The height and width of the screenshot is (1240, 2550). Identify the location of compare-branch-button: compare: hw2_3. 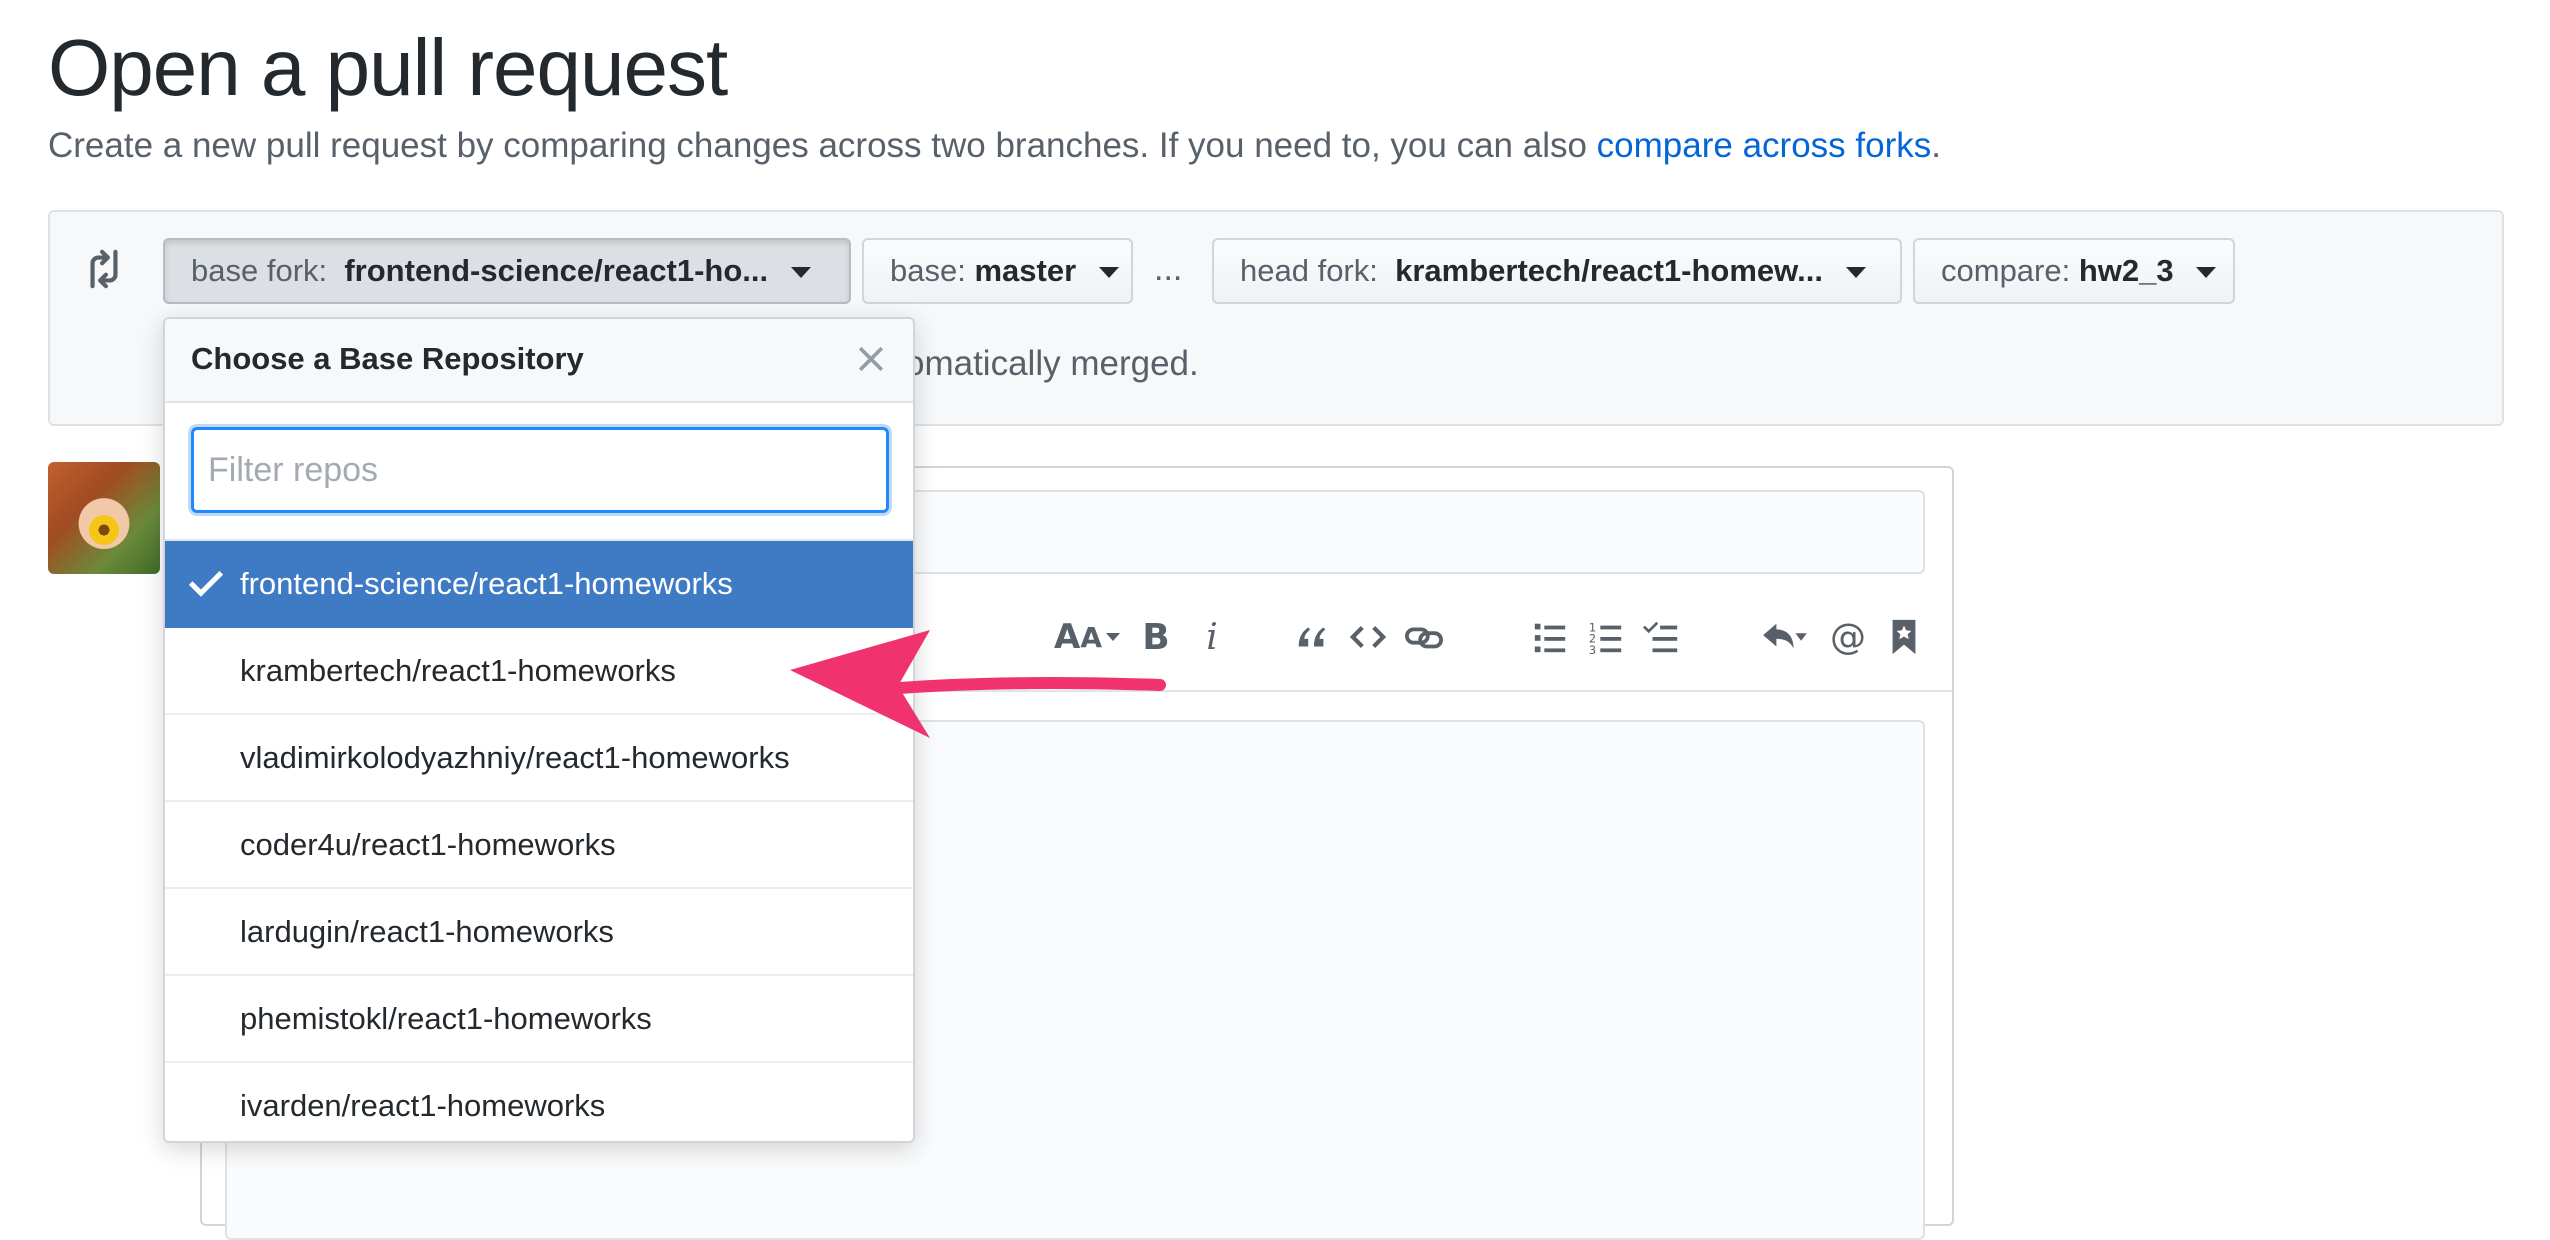
(2074, 271).